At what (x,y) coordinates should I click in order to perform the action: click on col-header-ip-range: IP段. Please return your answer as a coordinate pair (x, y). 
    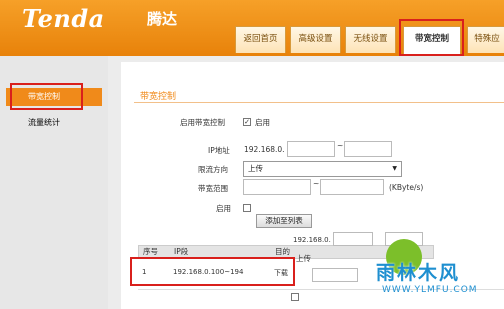
    Looking at the image, I should click on (181, 251).